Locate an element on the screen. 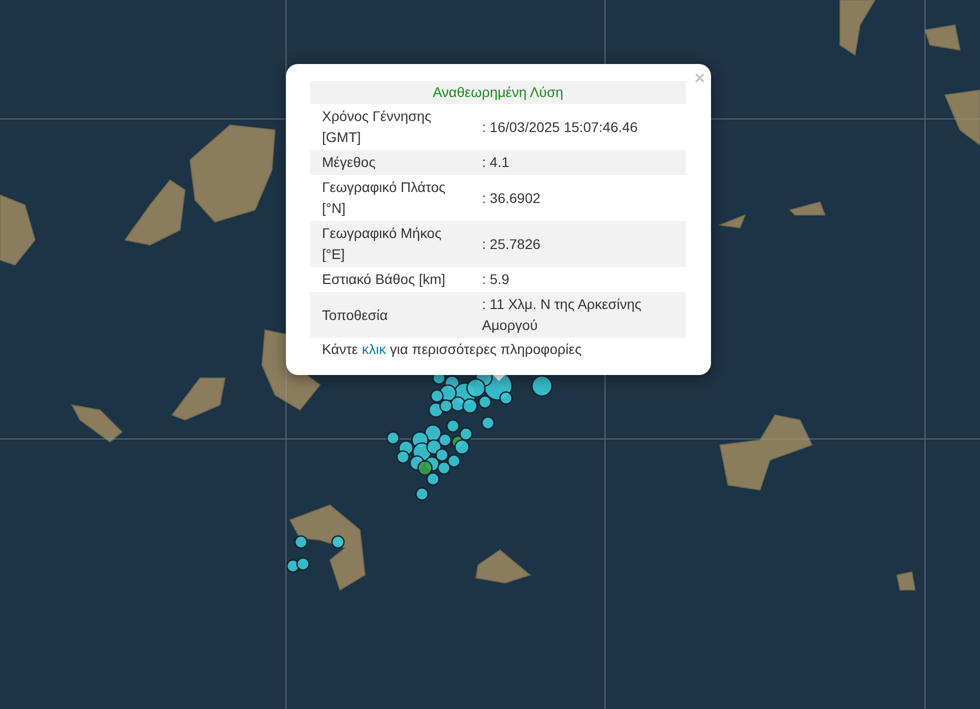 Image resolution: width=980 pixels, height=709 pixels. more-info-text: Κάντε κλικ για περισσότερες πληροφορίες is located at coordinates (452, 349).